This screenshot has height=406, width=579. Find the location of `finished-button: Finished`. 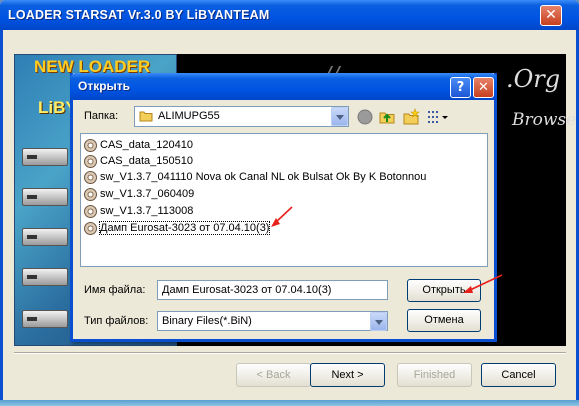

finished-button: Finished is located at coordinates (434, 375).